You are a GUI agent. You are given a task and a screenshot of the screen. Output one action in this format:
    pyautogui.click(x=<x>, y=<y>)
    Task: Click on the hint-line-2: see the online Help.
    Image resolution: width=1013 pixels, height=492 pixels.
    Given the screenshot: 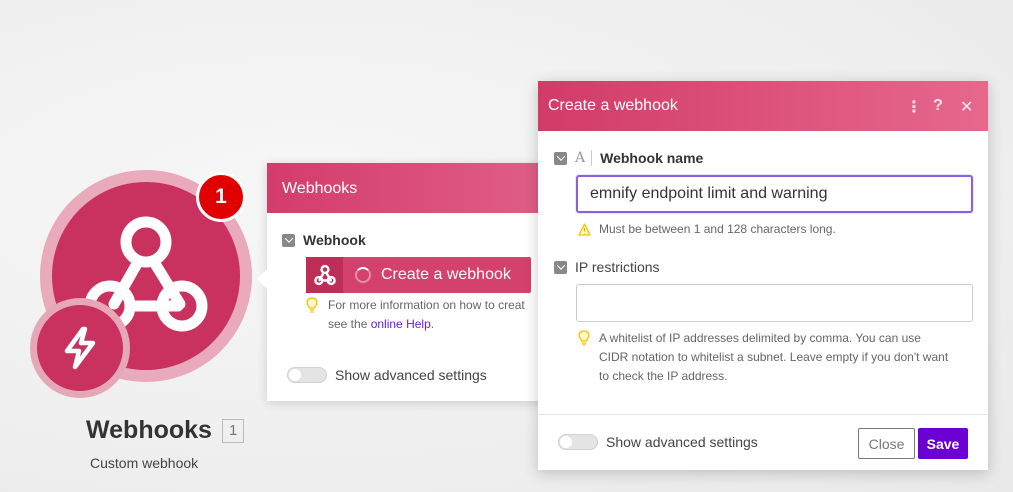 What is the action you would take?
    pyautogui.click(x=442, y=324)
    